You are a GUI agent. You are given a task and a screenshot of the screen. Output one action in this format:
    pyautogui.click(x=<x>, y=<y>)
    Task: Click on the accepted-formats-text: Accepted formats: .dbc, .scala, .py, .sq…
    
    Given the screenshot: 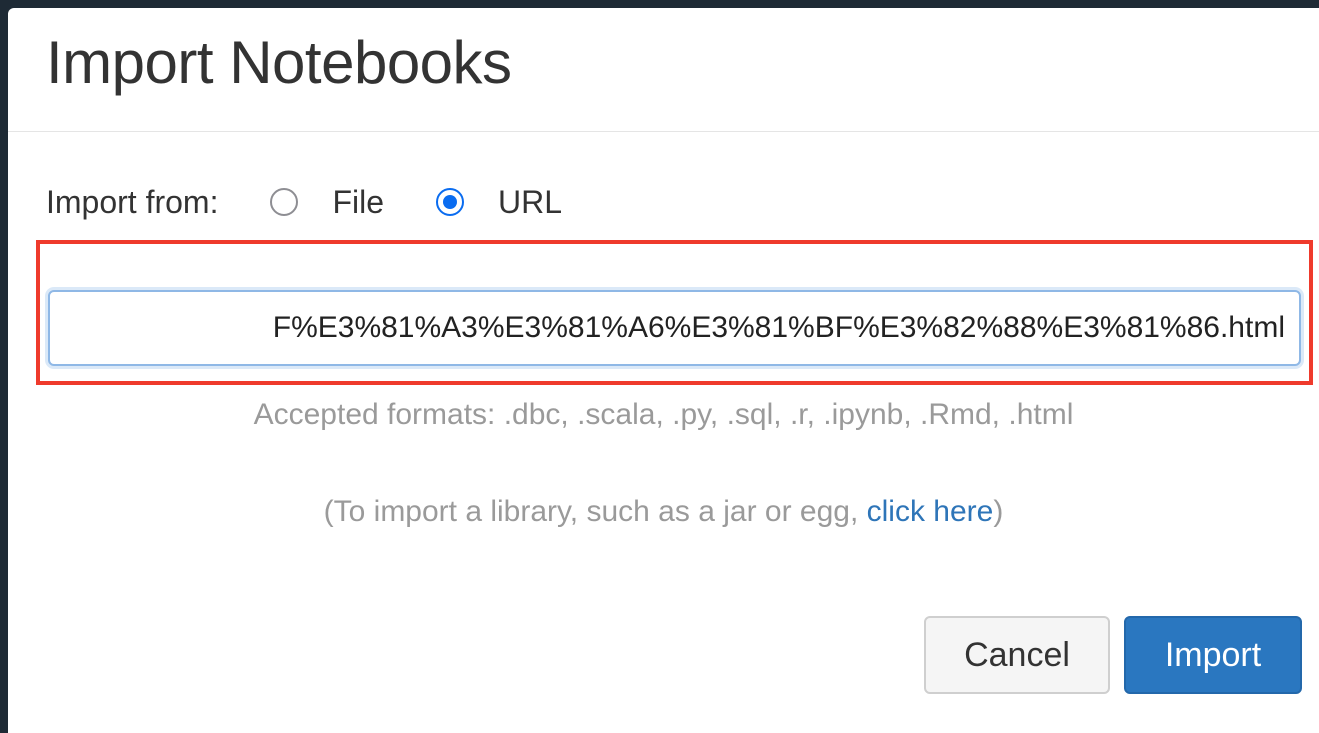 What is the action you would take?
    pyautogui.click(x=663, y=414)
    